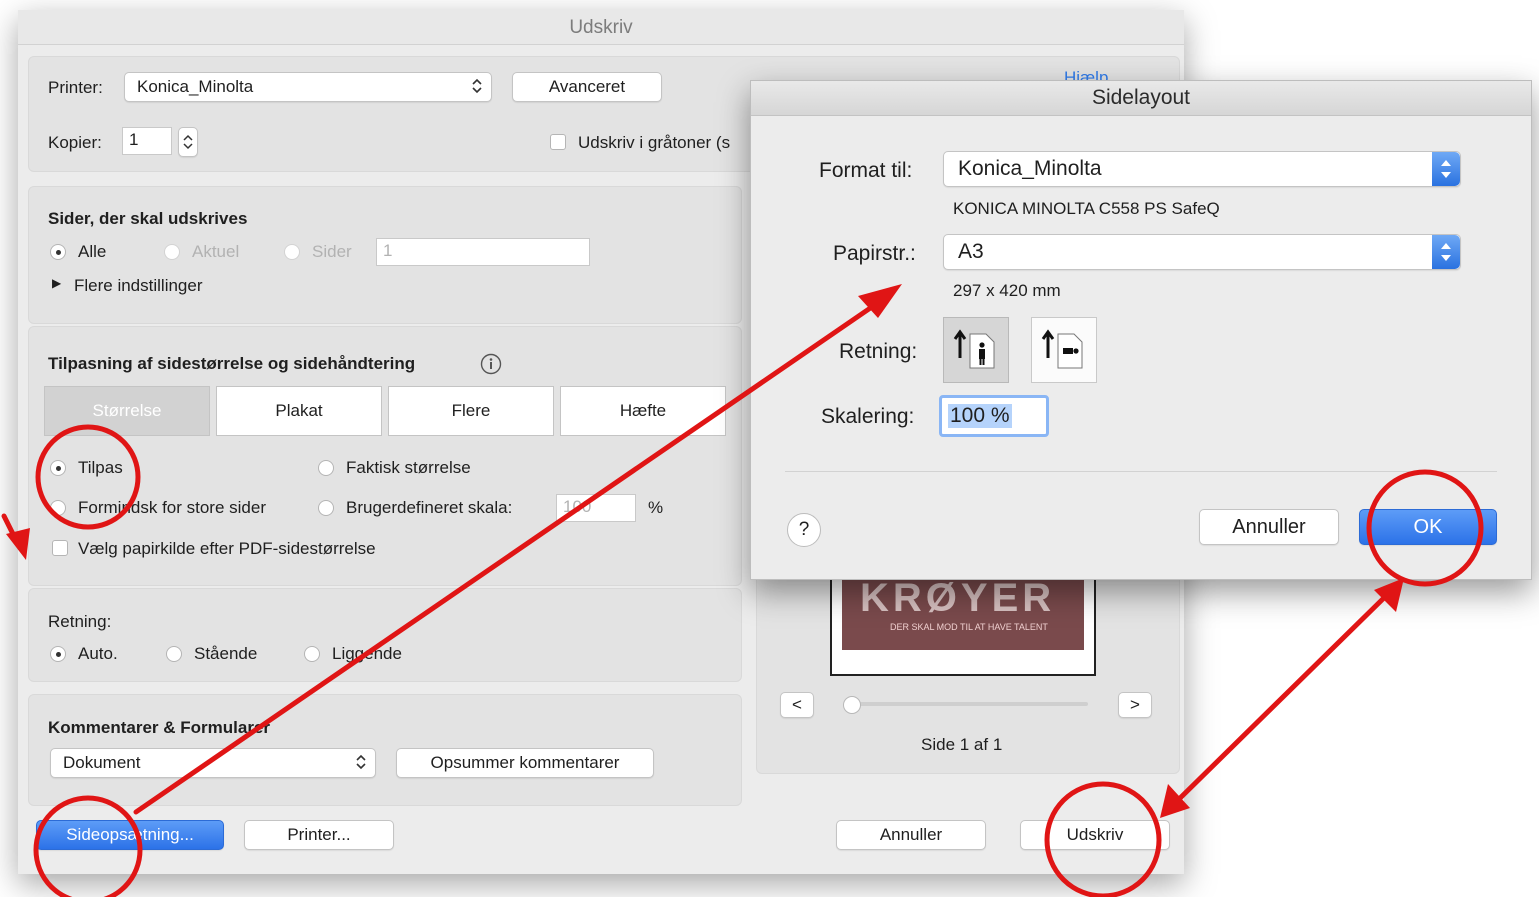 The image size is (1539, 897). Describe the element at coordinates (483, 252) in the screenshot. I see `pages-range-field: 1` at that location.